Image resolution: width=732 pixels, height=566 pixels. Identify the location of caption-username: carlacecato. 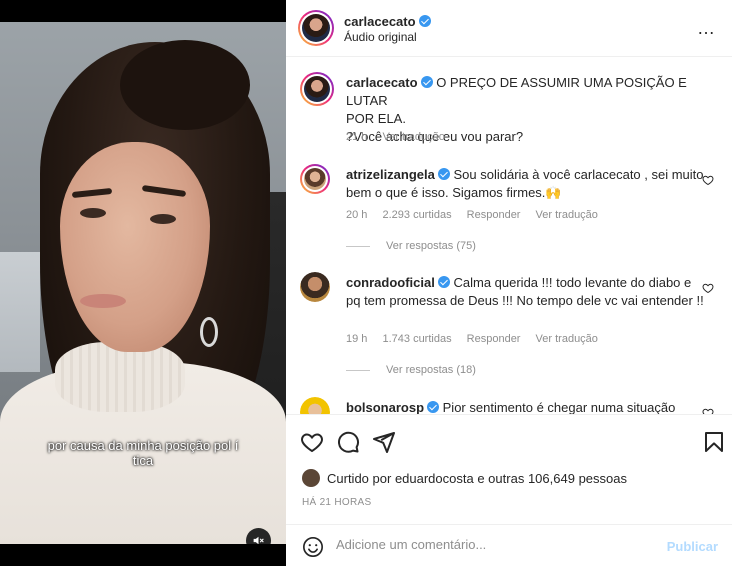
(382, 82).